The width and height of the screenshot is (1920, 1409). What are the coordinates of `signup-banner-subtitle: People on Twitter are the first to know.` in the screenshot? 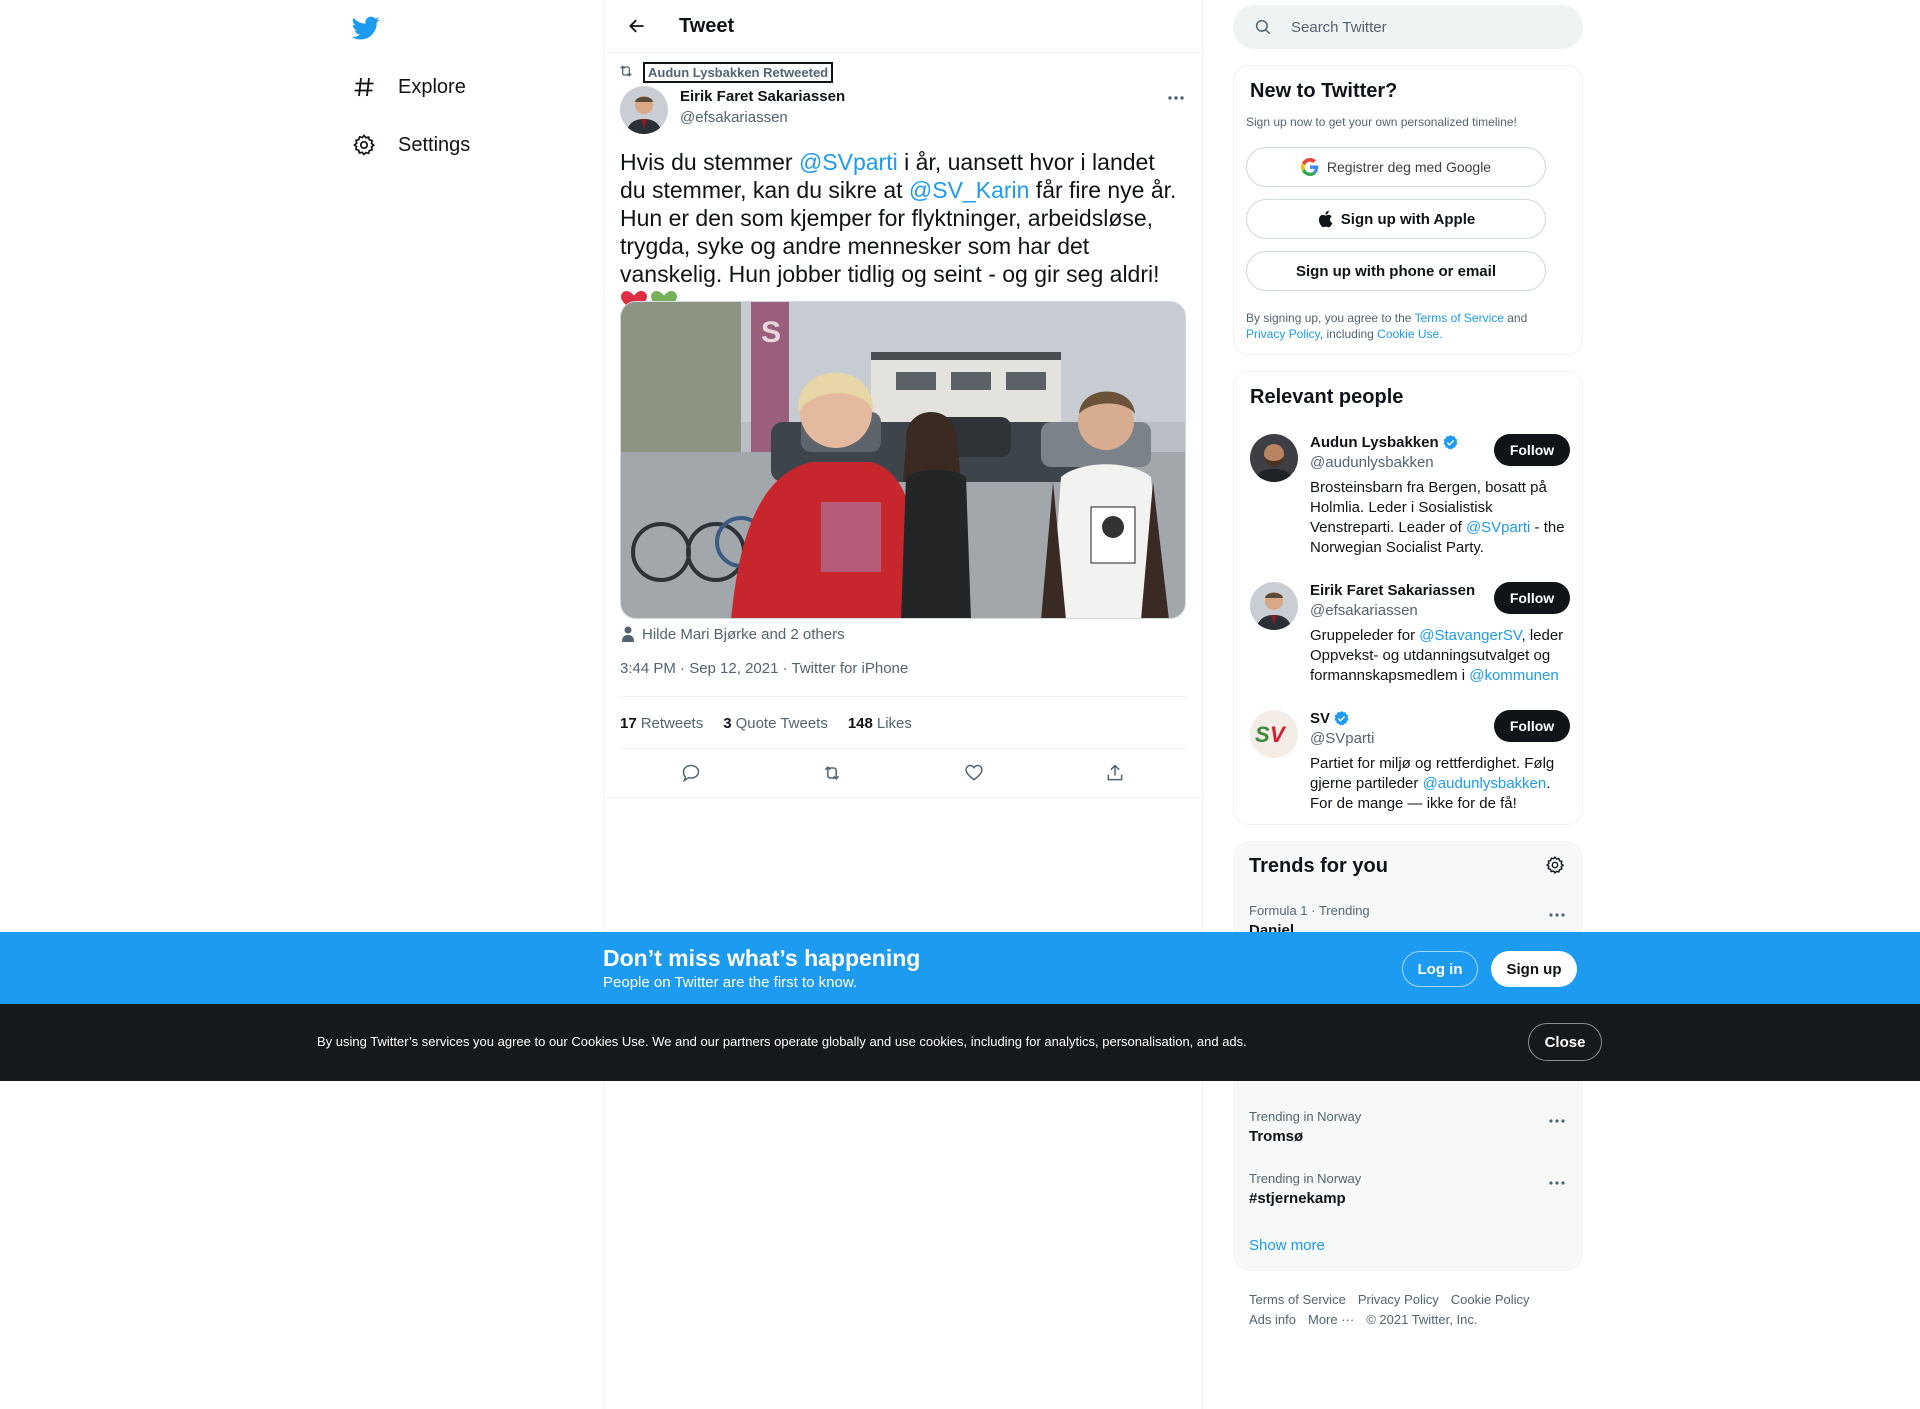 It's located at (730, 982).